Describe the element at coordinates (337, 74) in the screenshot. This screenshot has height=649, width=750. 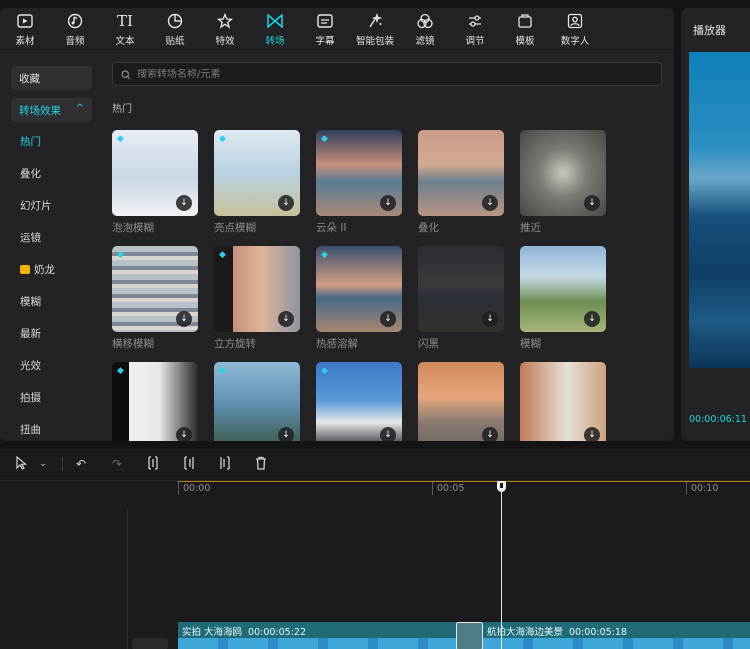
I see `search-input` at that location.